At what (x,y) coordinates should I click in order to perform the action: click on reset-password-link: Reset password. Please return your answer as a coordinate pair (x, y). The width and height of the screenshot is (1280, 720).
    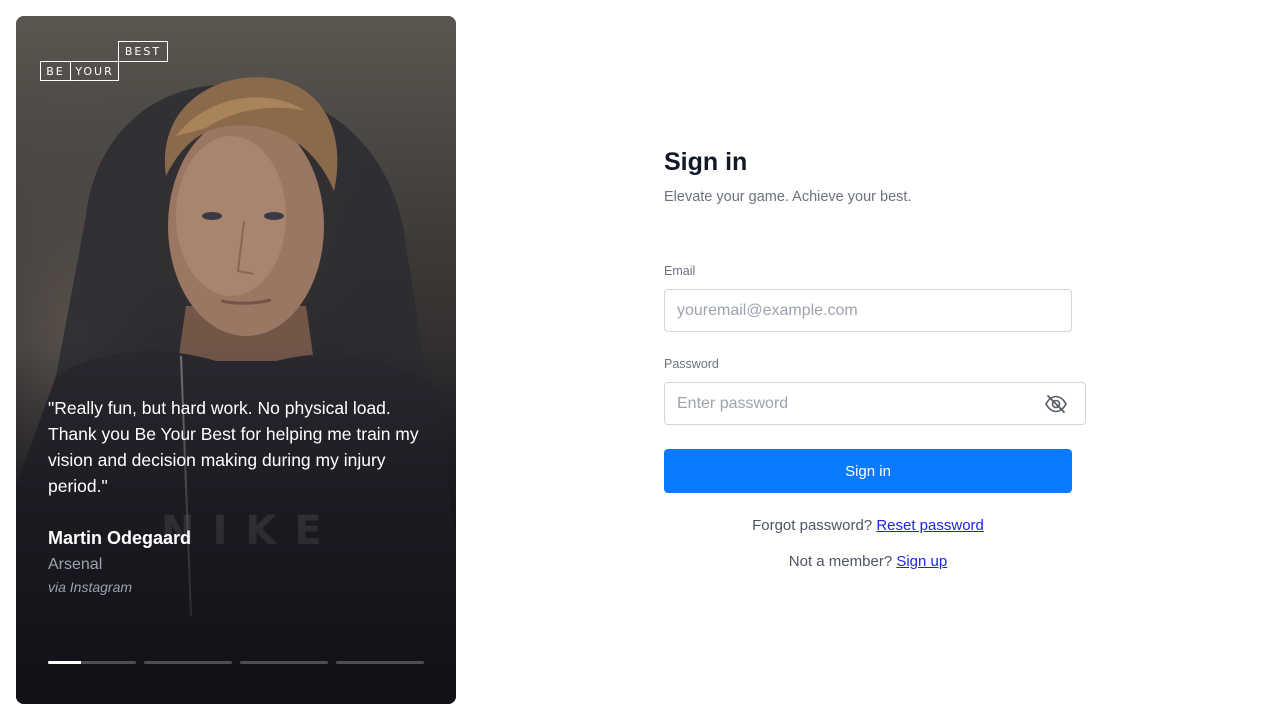
    Looking at the image, I should click on (930, 525).